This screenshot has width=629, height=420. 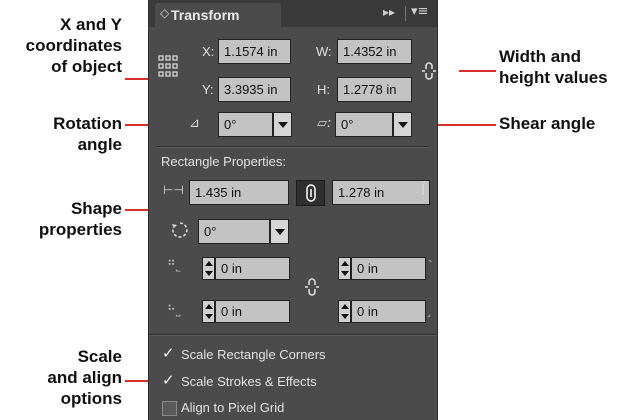 I want to click on corner-br-stepper, so click(x=344, y=311).